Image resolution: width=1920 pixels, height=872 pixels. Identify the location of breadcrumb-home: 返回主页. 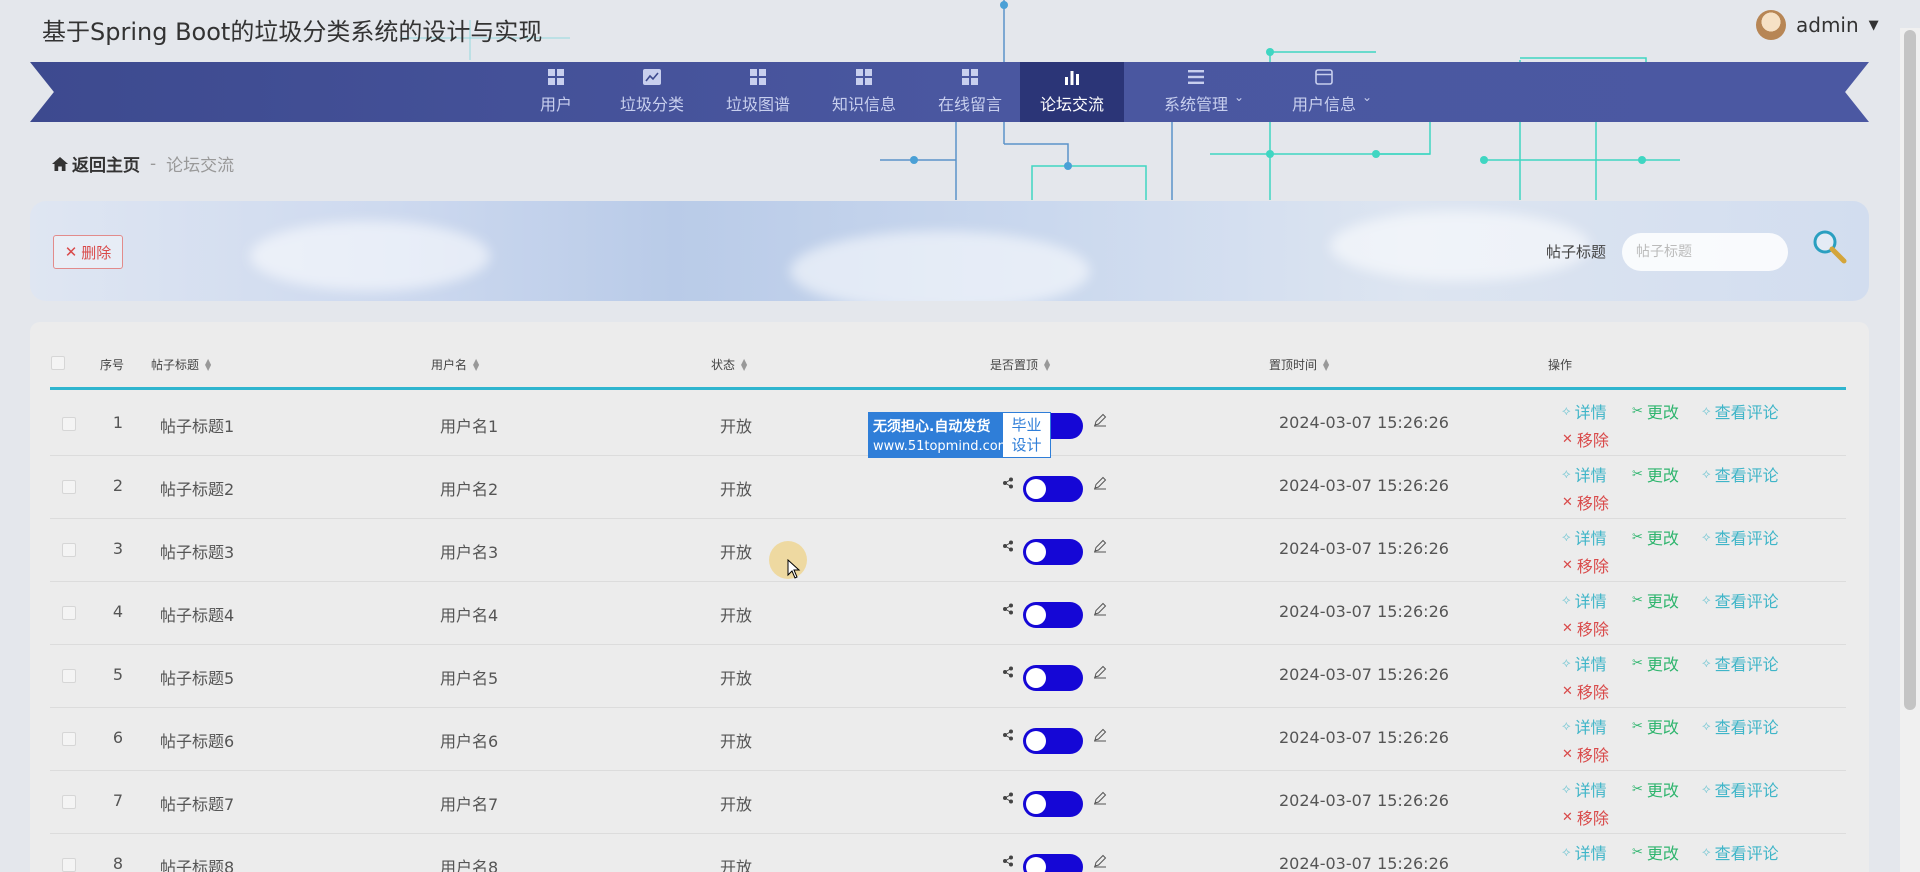
(96, 163).